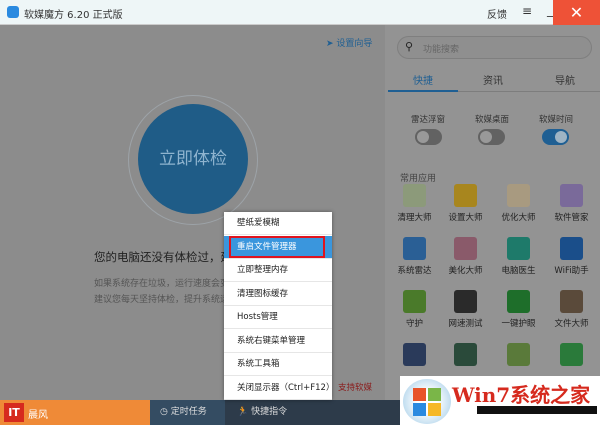 Image resolution: width=600 pixels, height=425 pixels. I want to click on app-label: 文件大师, so click(571, 324).